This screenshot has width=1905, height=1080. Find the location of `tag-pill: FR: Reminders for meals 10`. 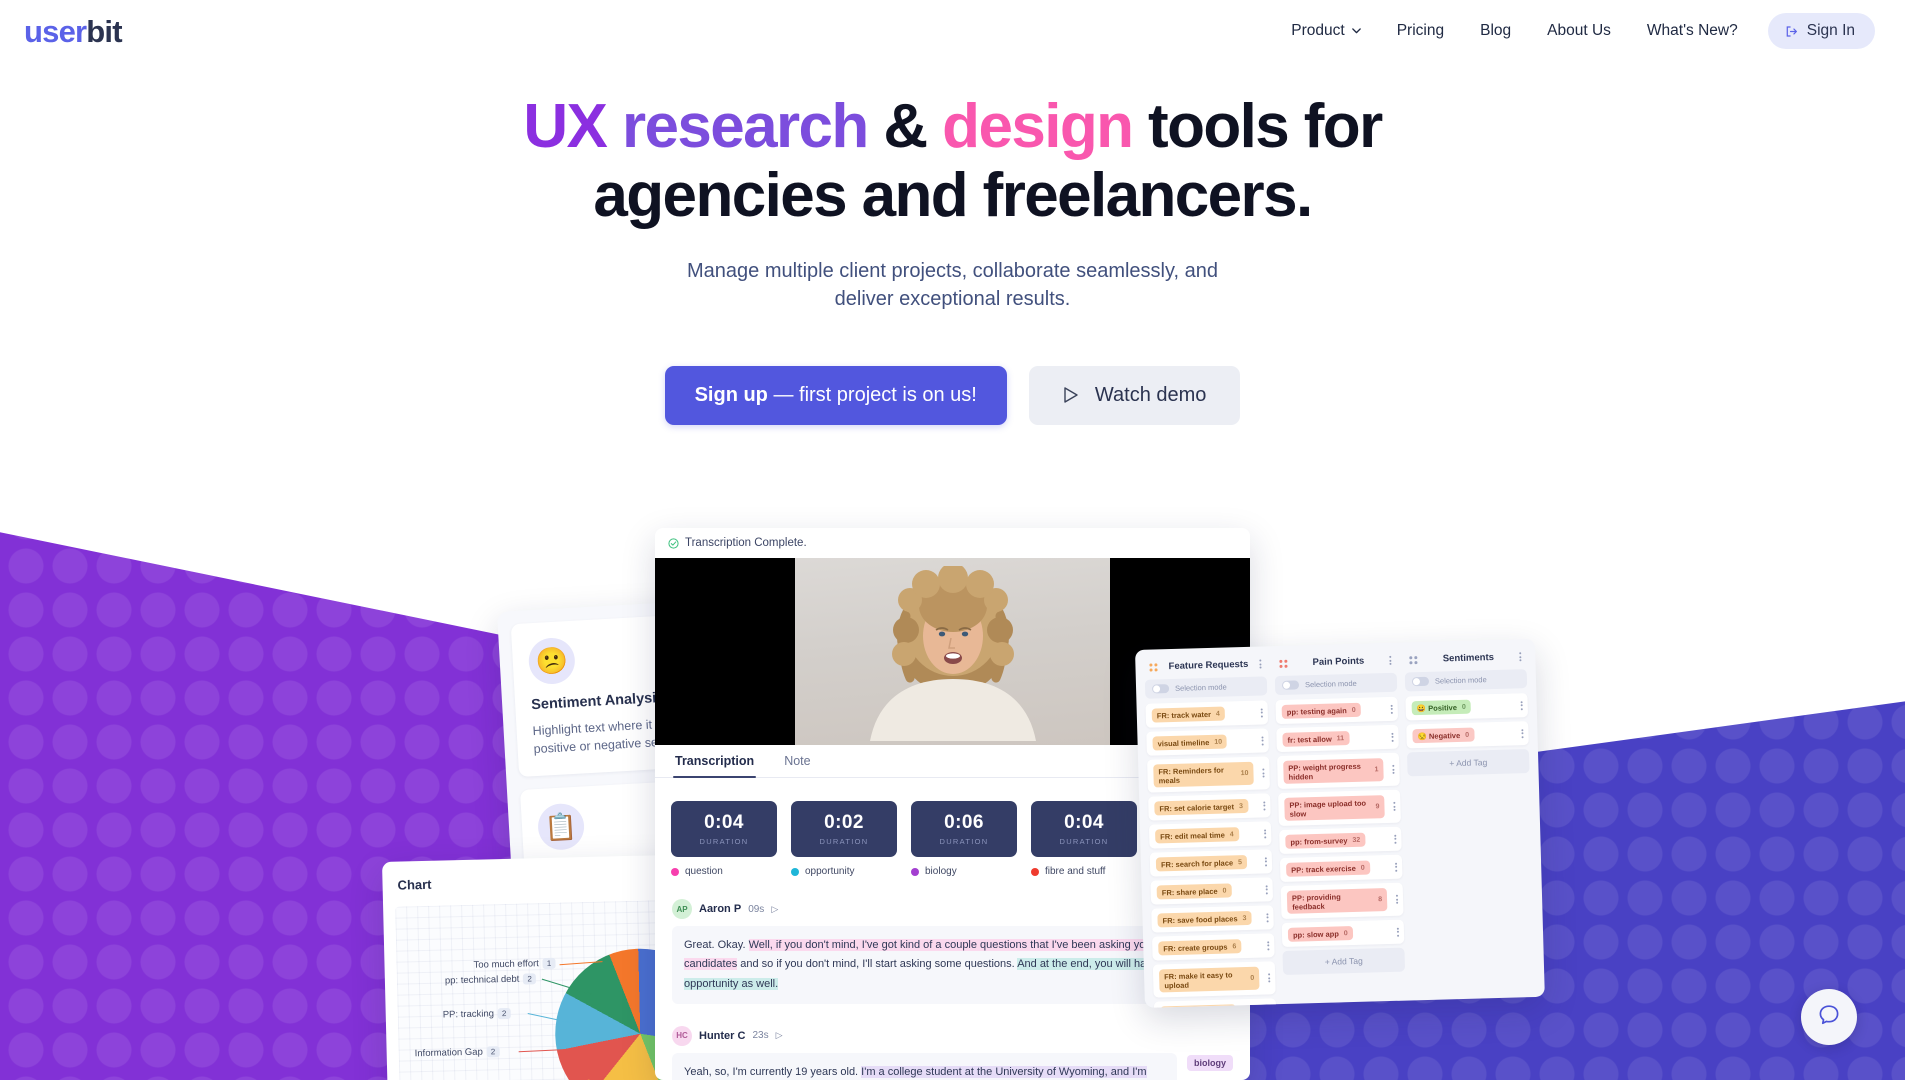

tag-pill: FR: Reminders for meals 10 is located at coordinates (1203, 774).